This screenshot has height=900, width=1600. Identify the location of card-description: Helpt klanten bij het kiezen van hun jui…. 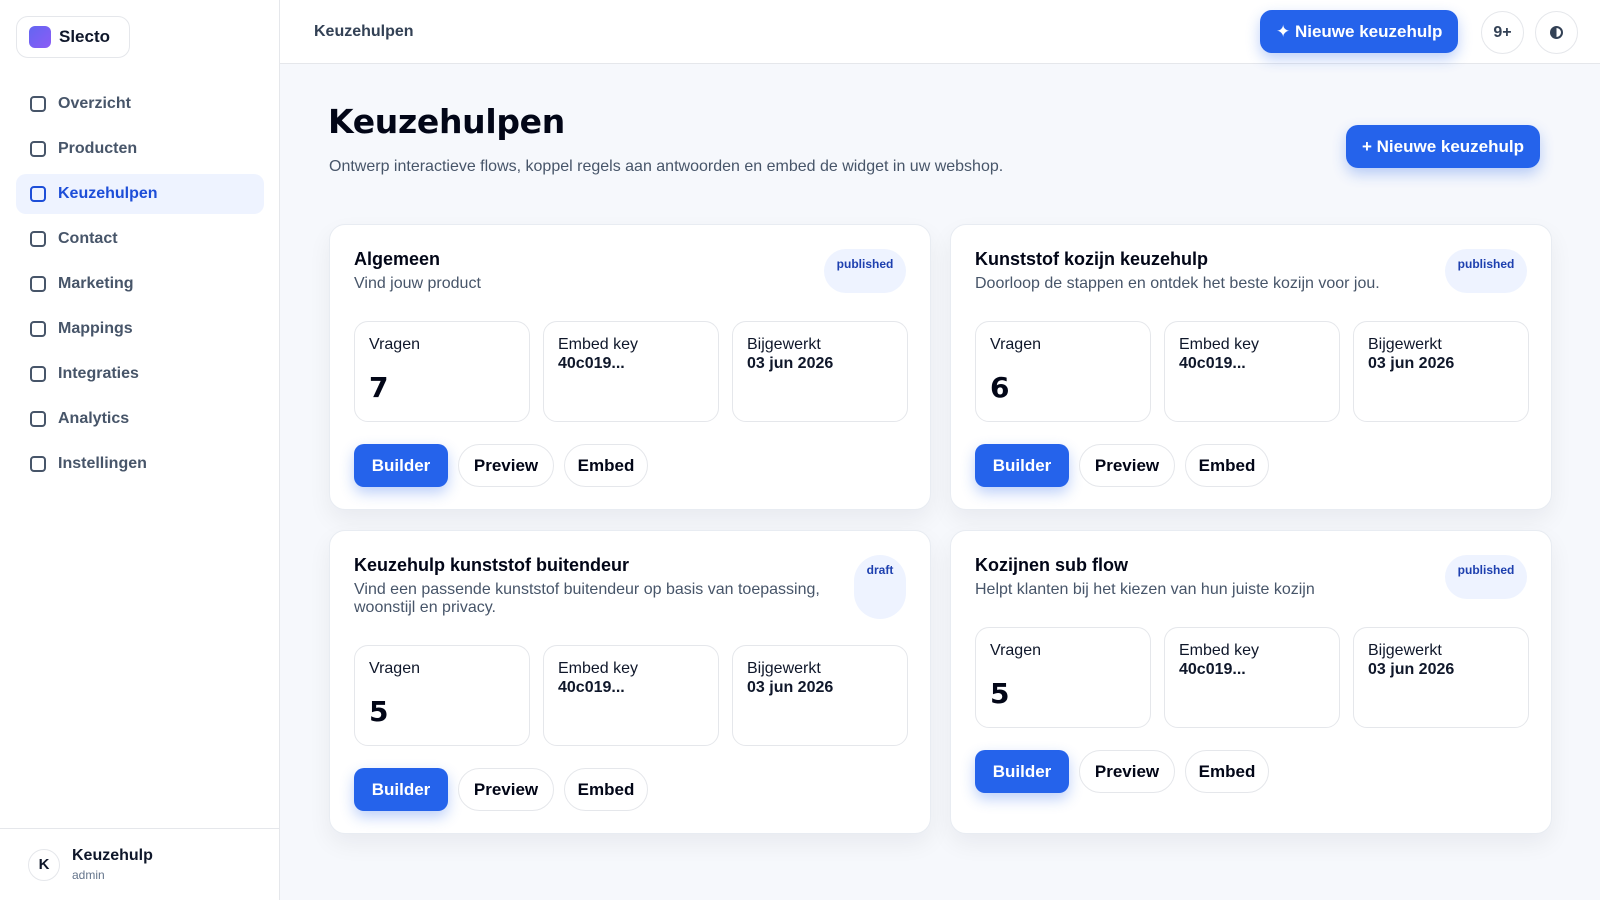
(1145, 589).